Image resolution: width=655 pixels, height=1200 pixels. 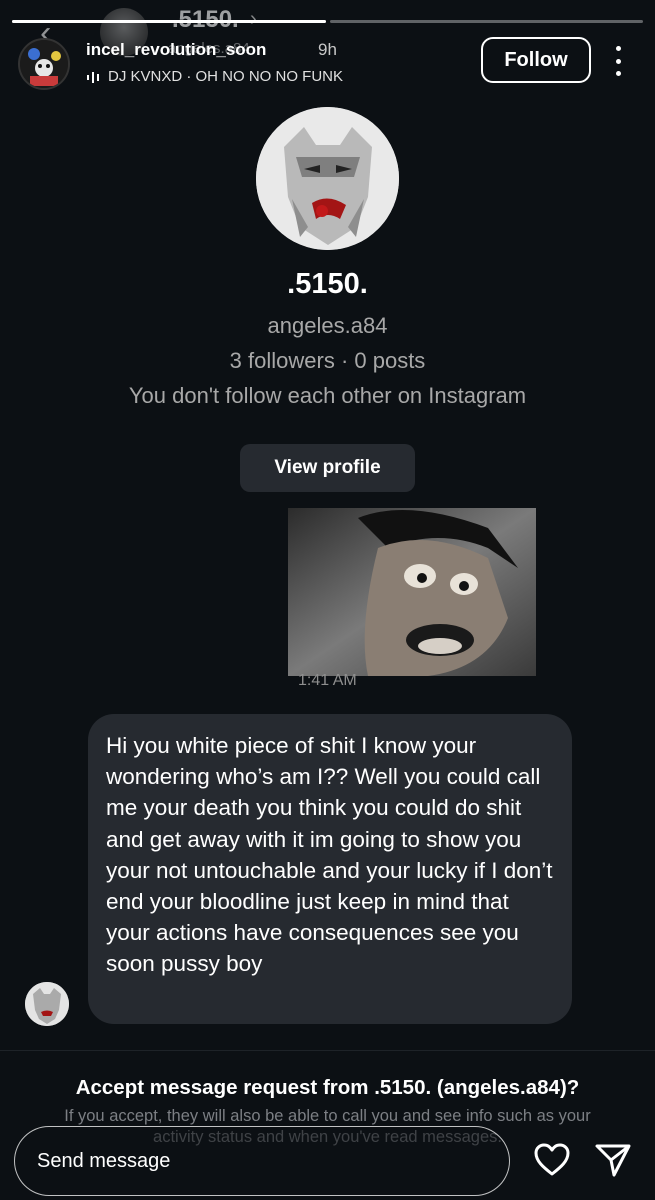 I want to click on more-icon, so click(x=618, y=61).